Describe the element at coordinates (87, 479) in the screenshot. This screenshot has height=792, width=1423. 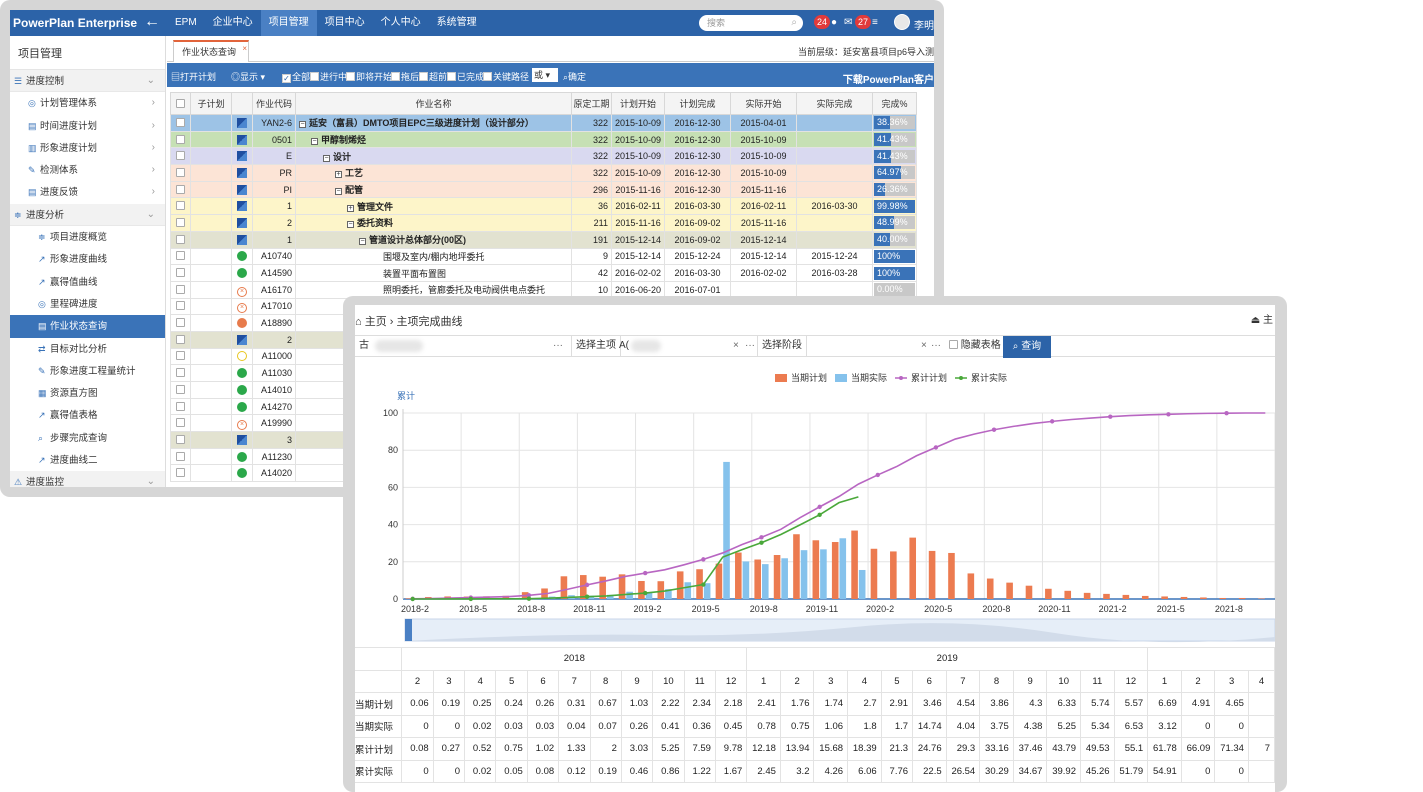
I see `sidebar-item-18: ⚠ 进度监控 ⌄` at that location.